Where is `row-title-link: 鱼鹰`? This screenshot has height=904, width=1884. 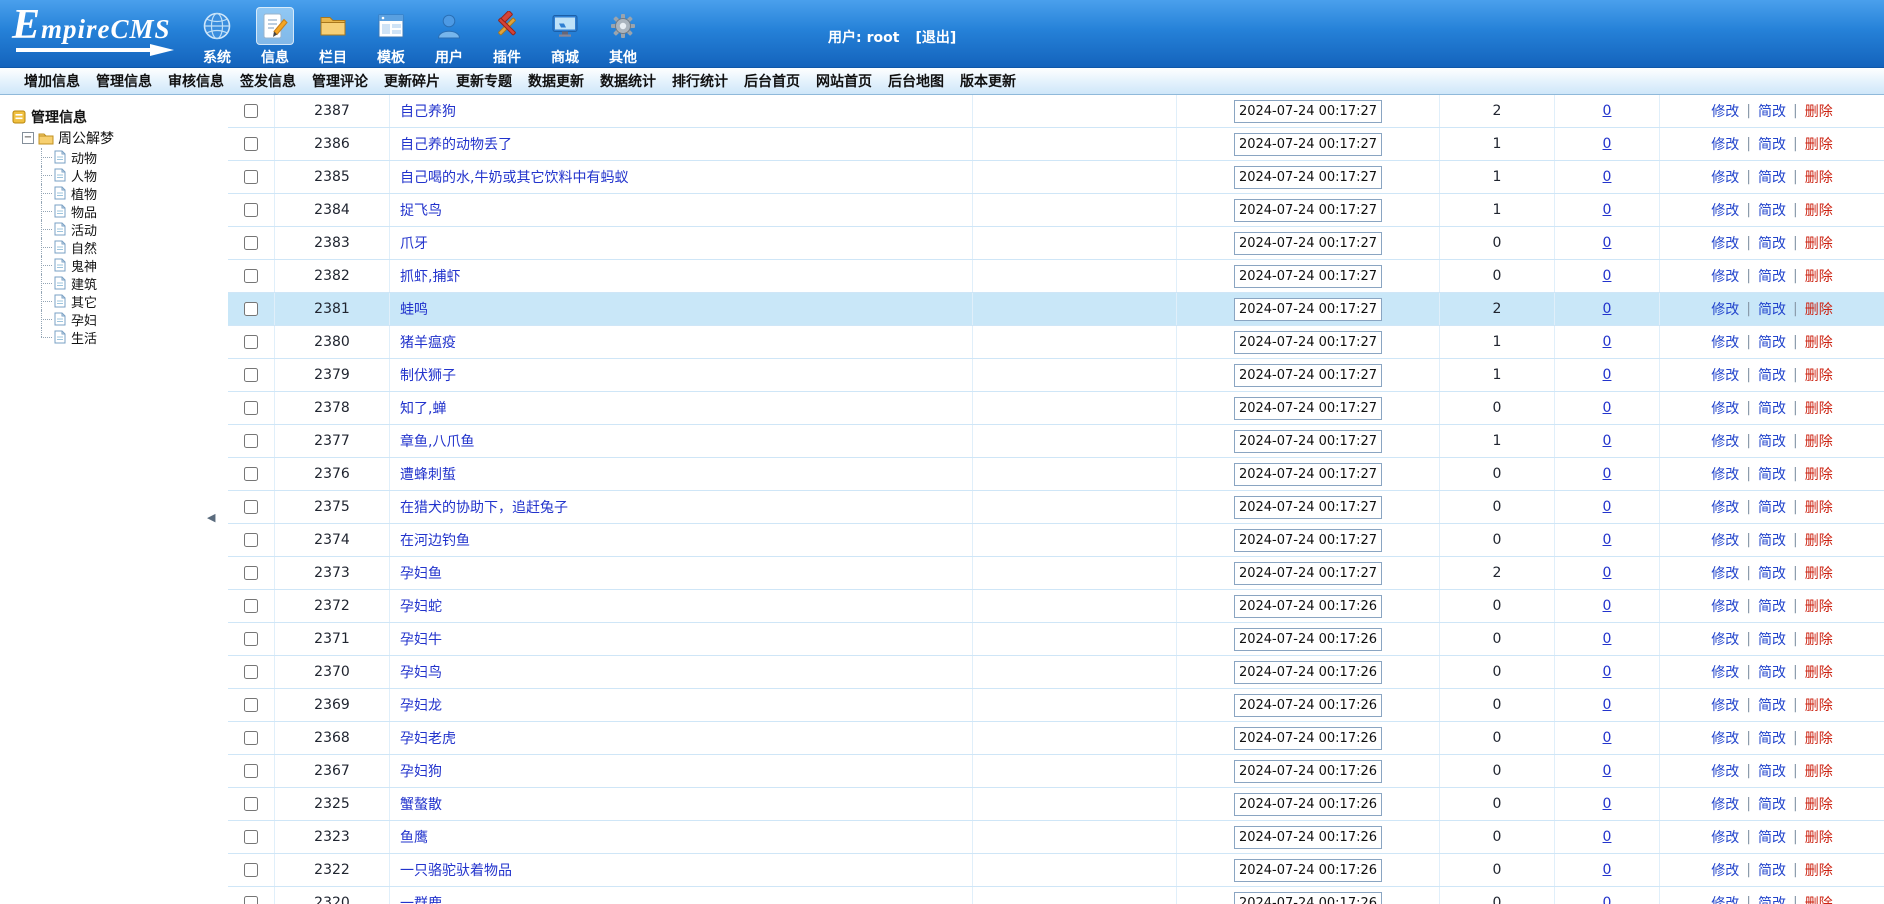 row-title-link: 鱼鹰 is located at coordinates (414, 837).